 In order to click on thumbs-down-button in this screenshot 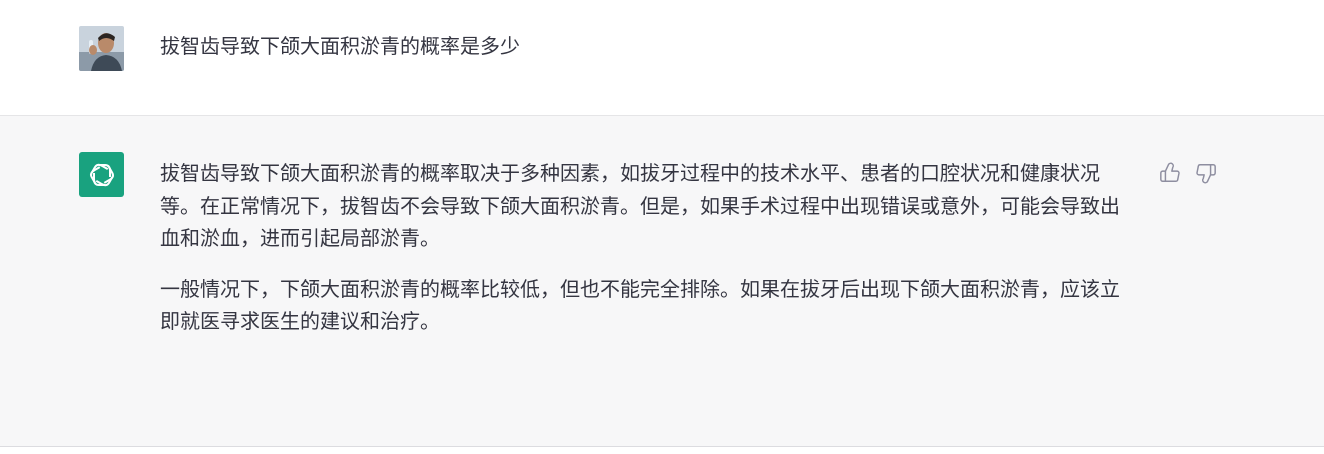, I will do `click(1206, 173)`.